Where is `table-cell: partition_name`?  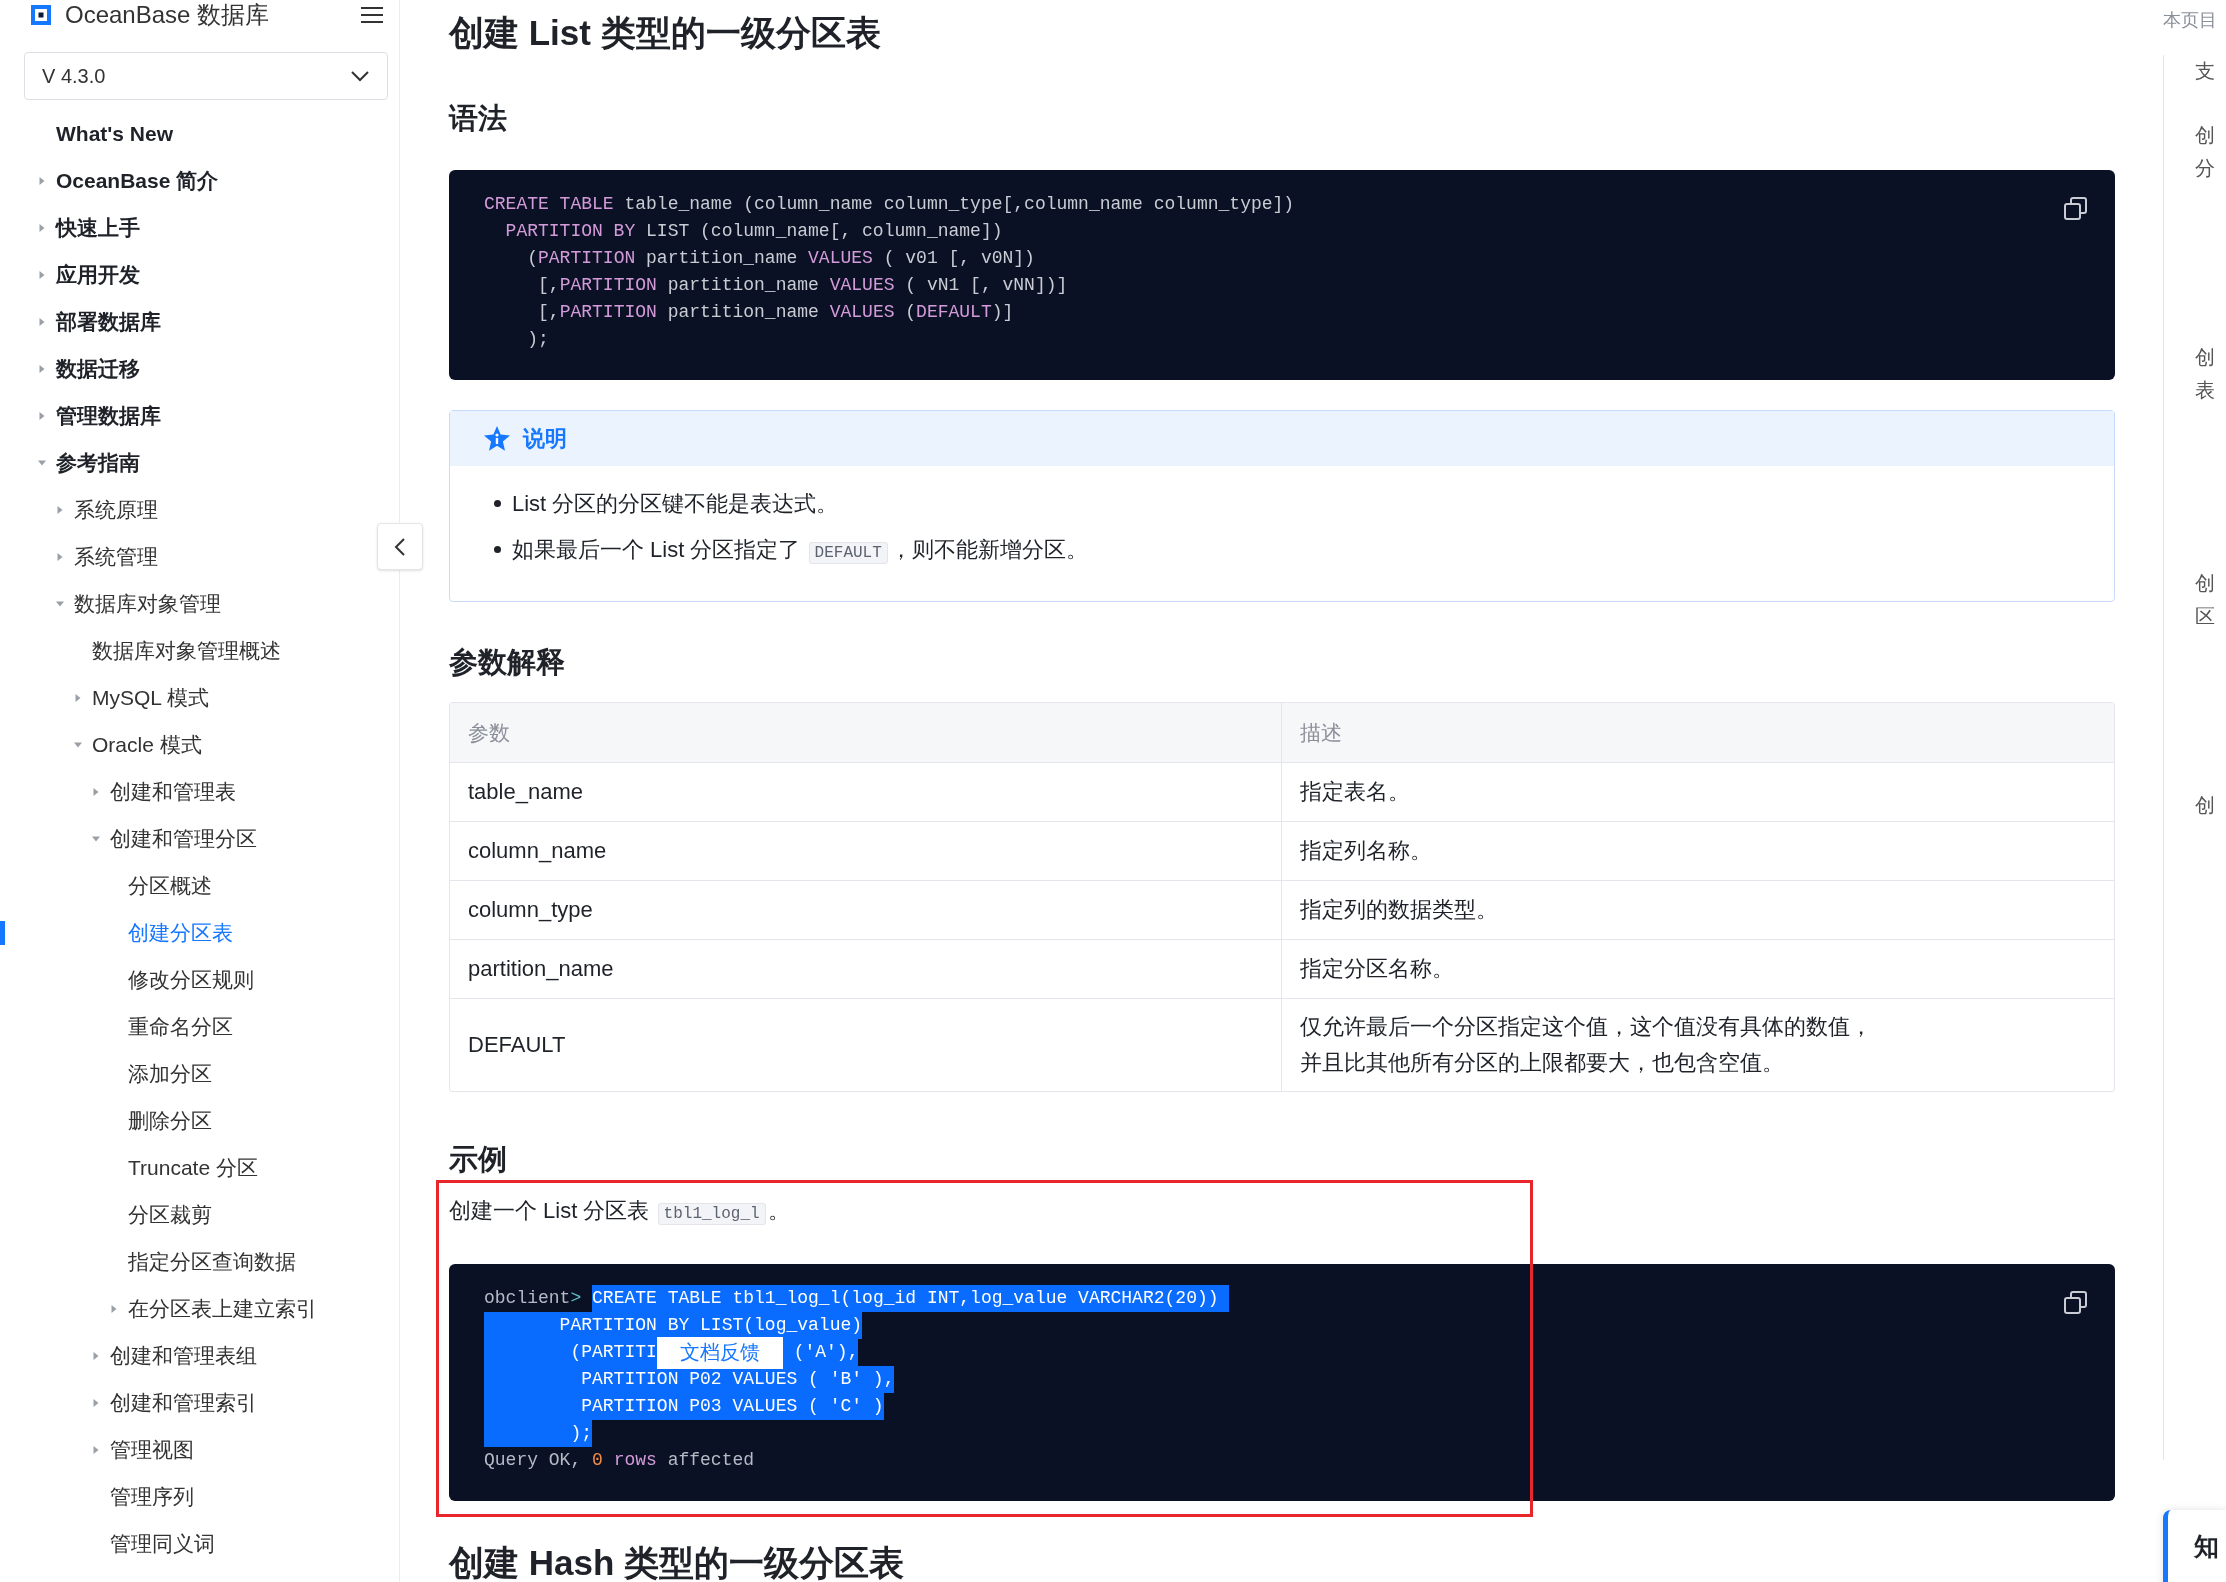 table-cell: partition_name is located at coordinates (866, 969).